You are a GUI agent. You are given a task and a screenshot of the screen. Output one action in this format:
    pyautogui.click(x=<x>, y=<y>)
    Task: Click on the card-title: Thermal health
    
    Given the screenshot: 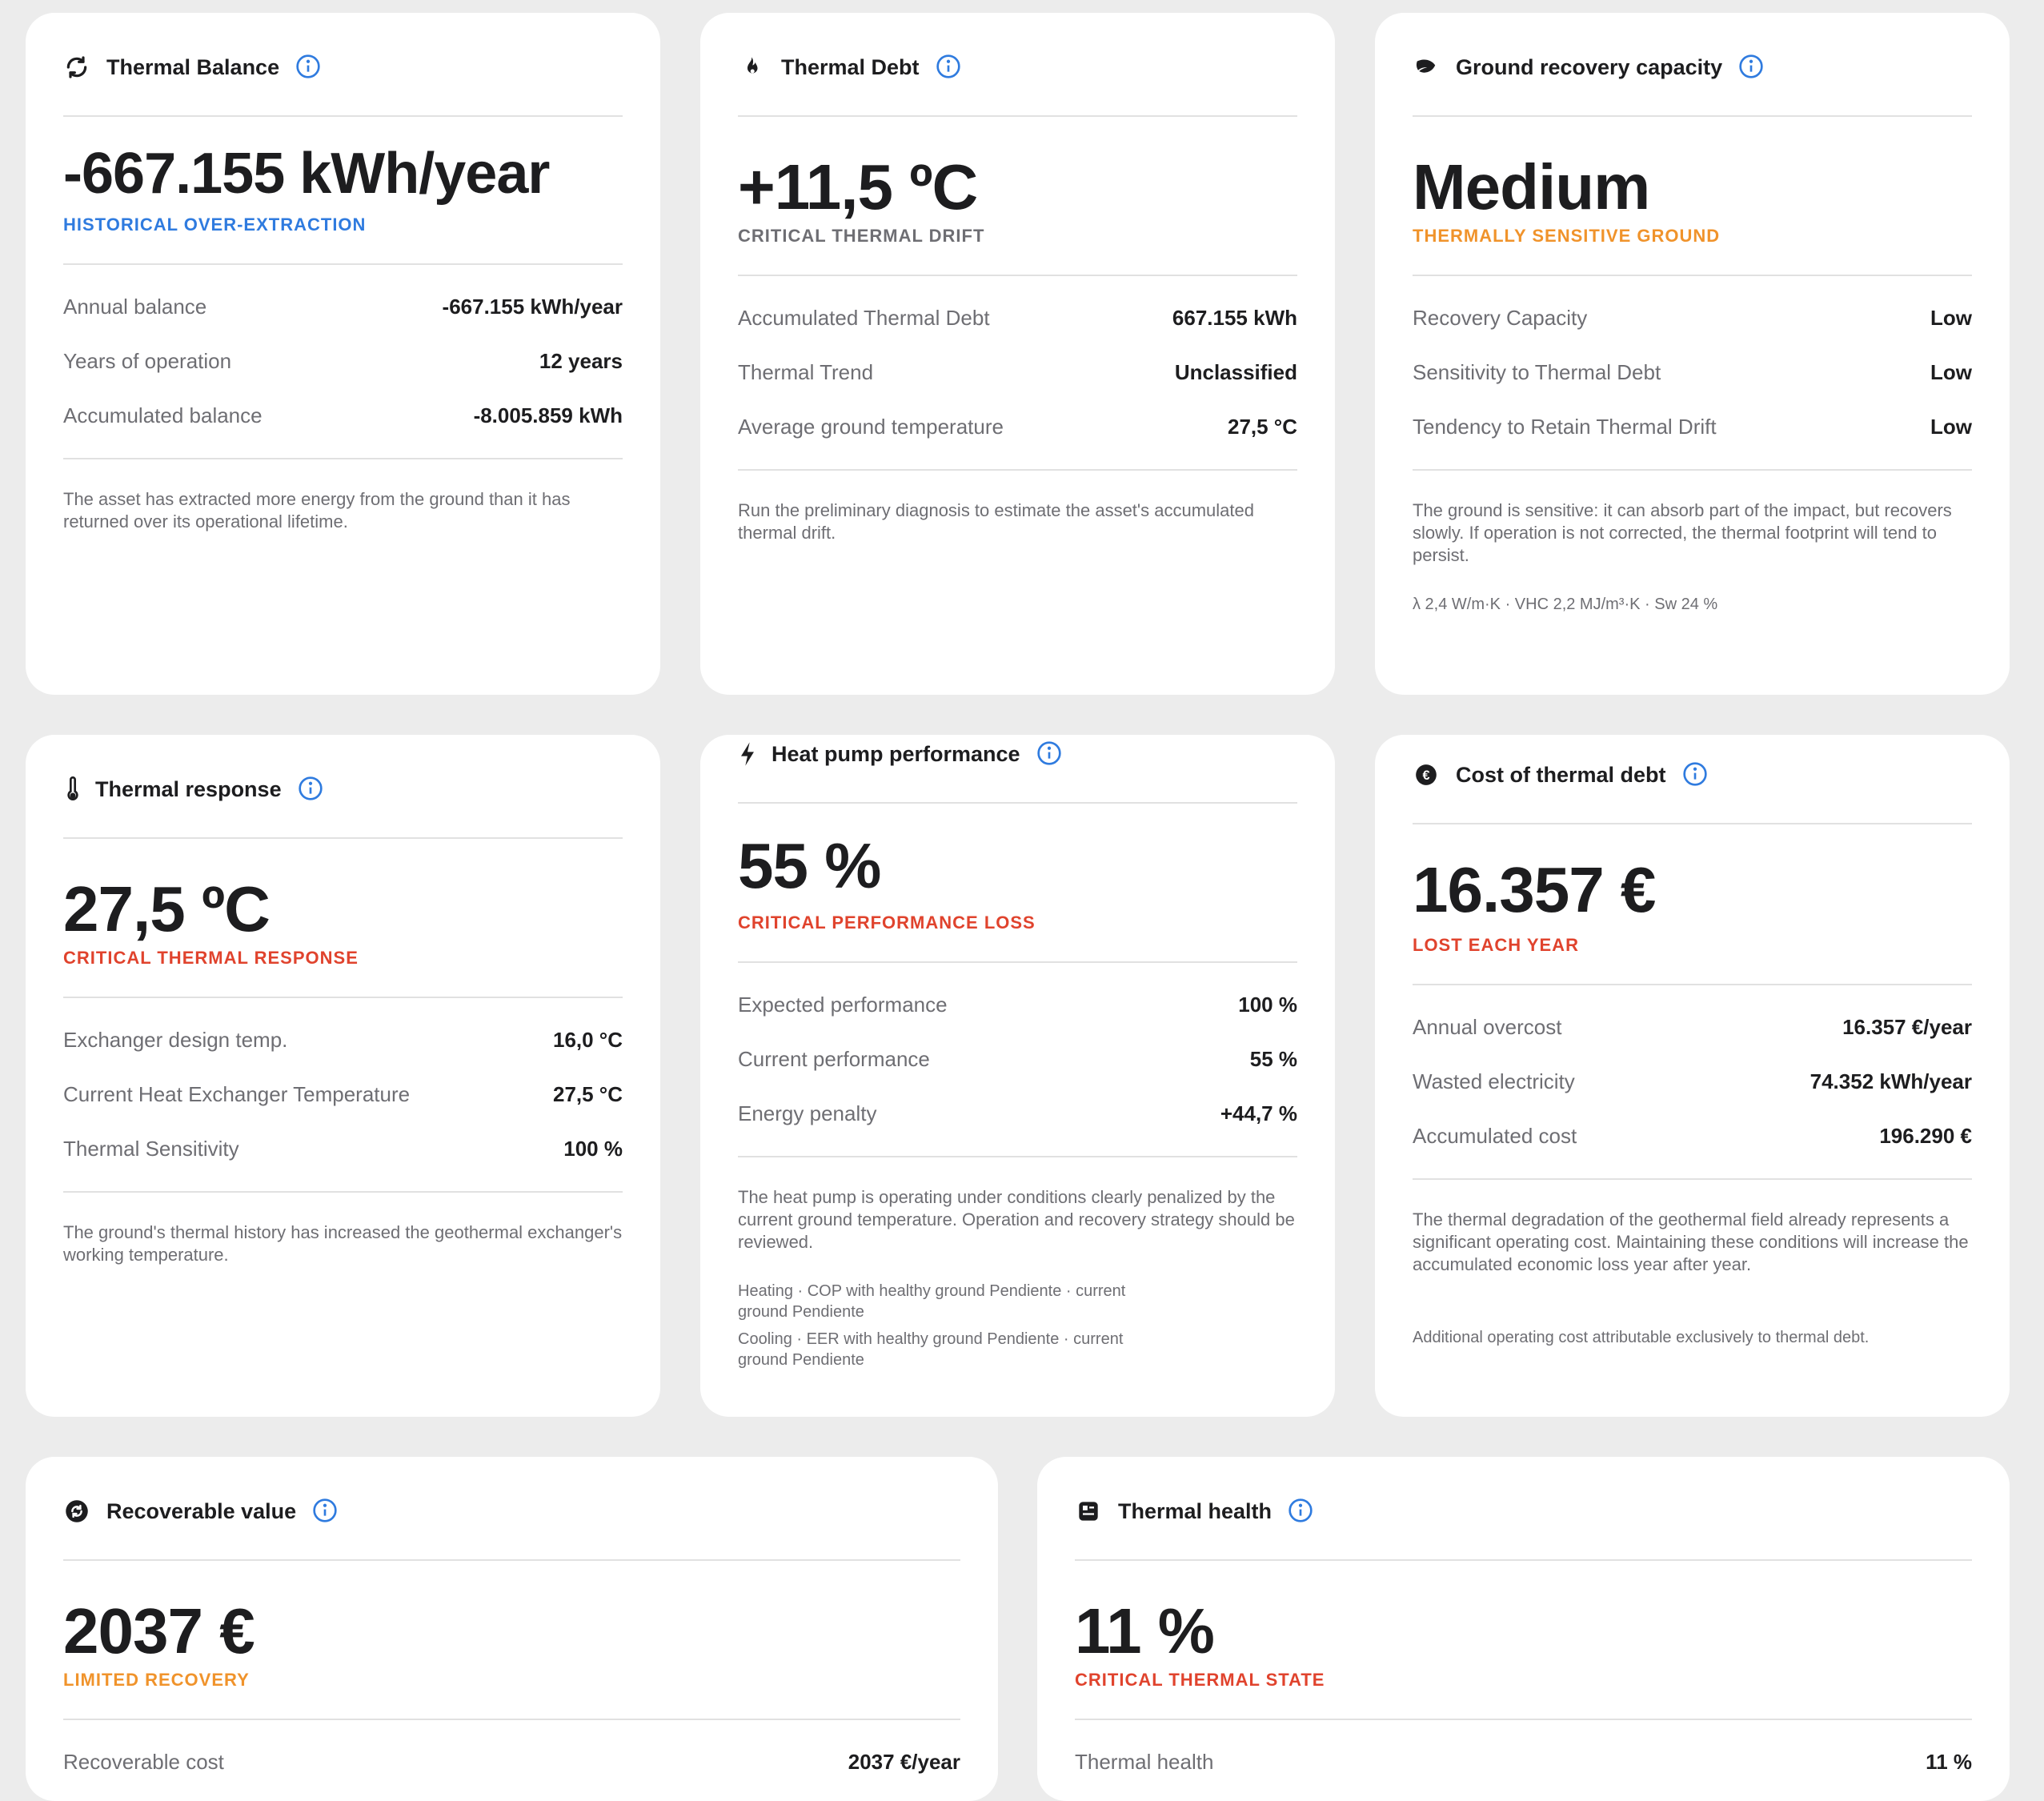 What is the action you would take?
    pyautogui.click(x=1195, y=1510)
    